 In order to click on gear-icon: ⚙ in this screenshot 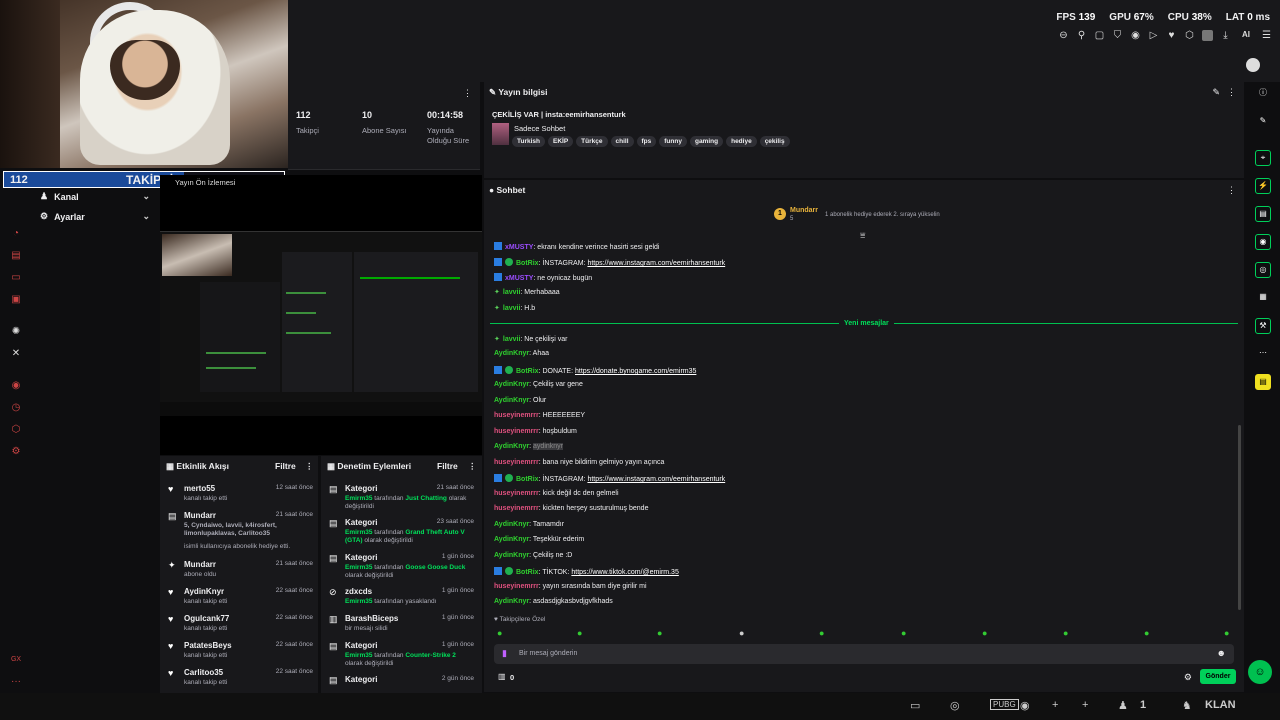, I will do `click(1188, 677)`.